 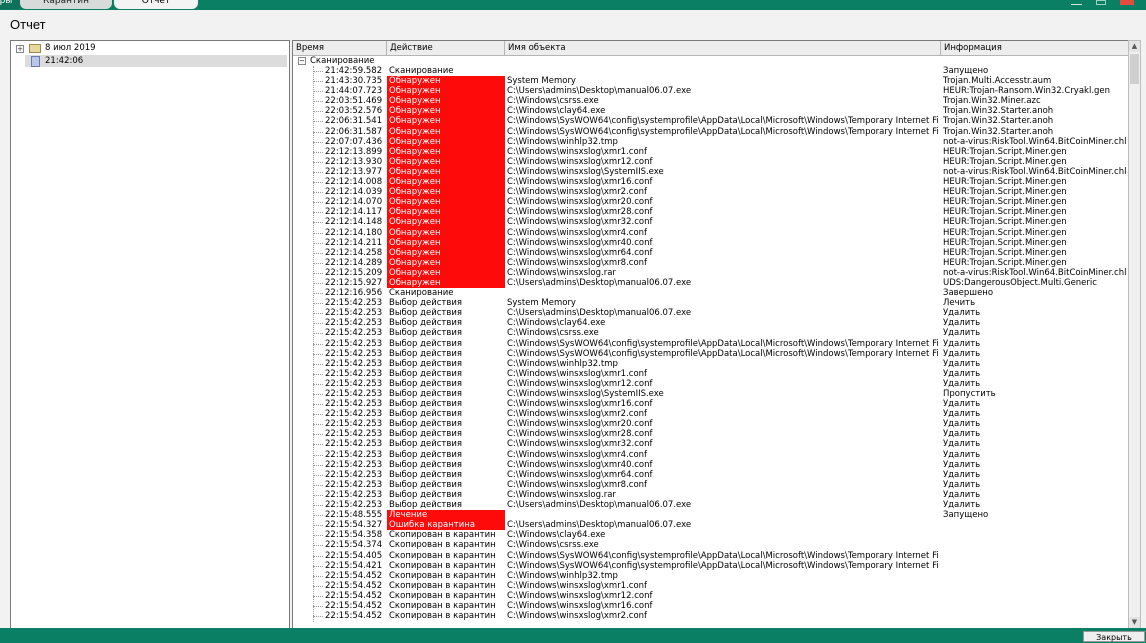 What do you see at coordinates (1134, 46) in the screenshot?
I see `scroll-up-icon: ▲` at bounding box center [1134, 46].